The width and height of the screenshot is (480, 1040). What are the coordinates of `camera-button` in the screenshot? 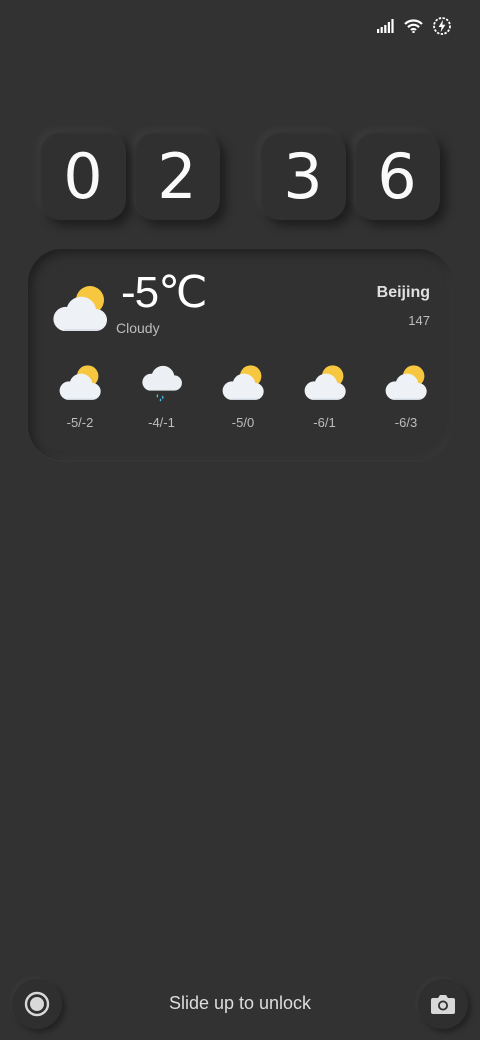 It's located at (443, 1004).